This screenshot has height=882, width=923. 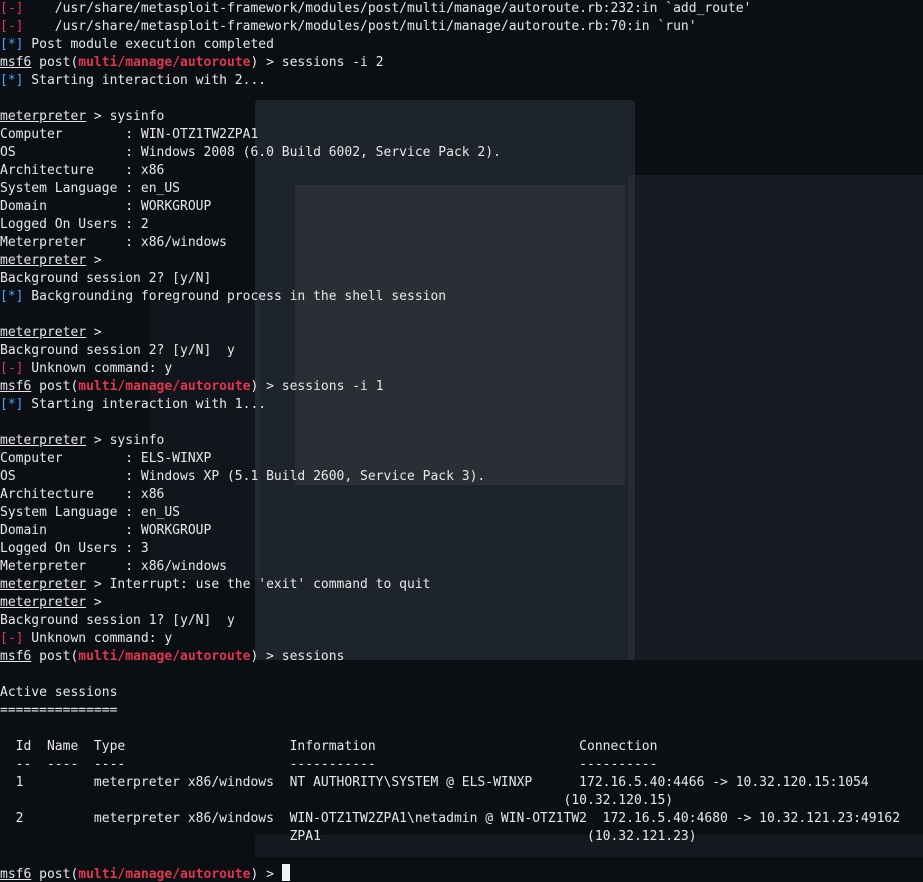 I want to click on terminal-line: (10.32.120.15), so click(x=461, y=801).